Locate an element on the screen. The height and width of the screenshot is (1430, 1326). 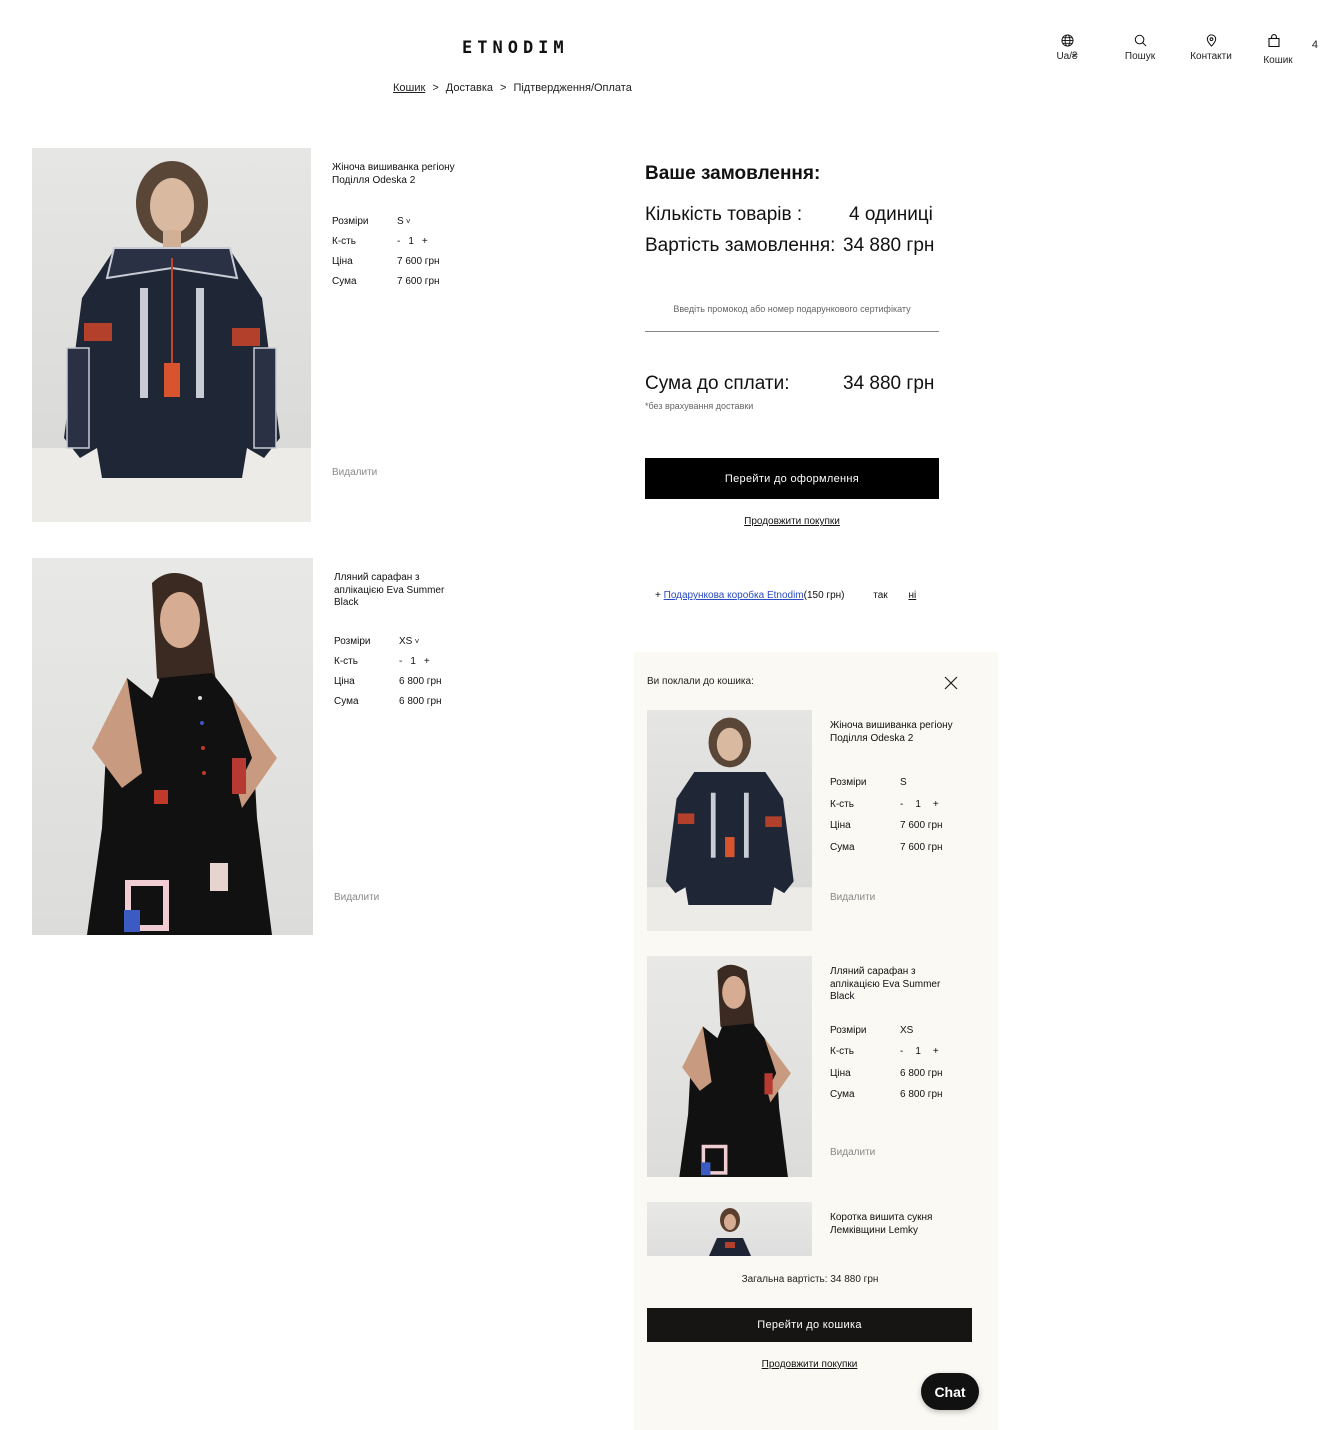
size-row: Розміри S is located at coordinates (900, 783).